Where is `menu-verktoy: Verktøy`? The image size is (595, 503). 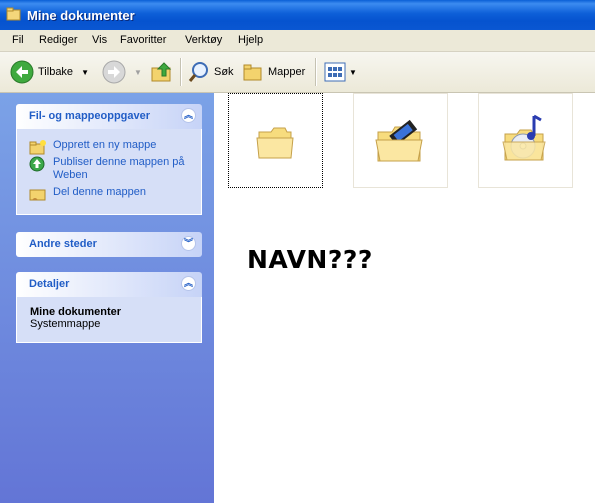 menu-verktoy: Verktøy is located at coordinates (203, 40).